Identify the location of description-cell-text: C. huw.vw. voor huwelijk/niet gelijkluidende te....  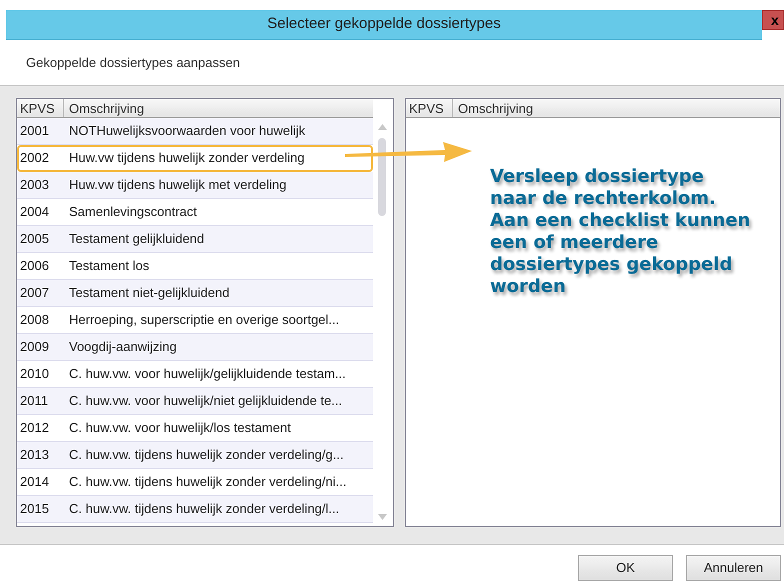
(205, 401).